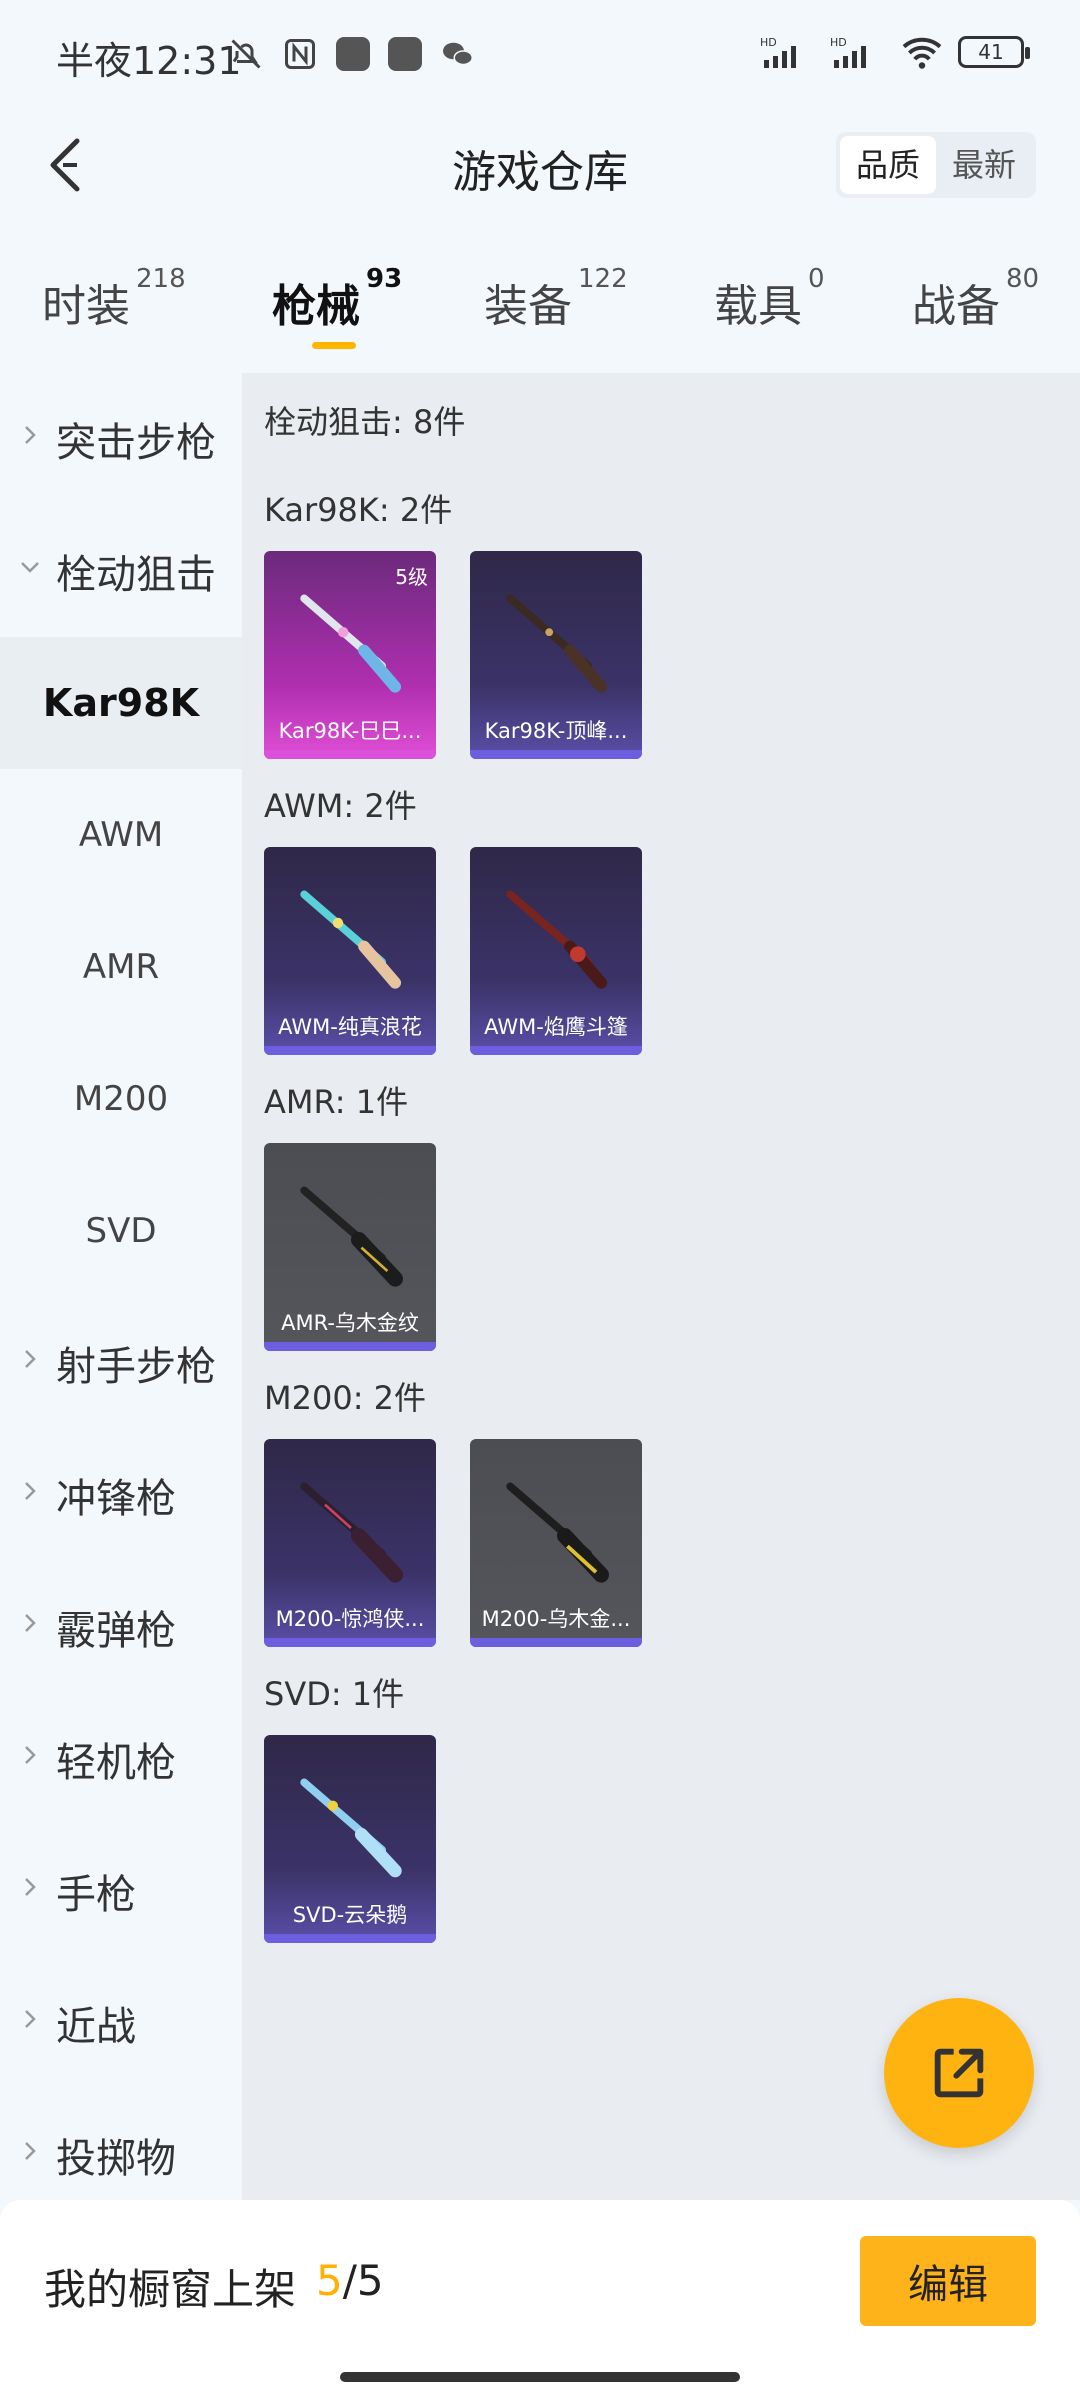 Image resolution: width=1080 pixels, height=2400 pixels. I want to click on status-time: 半夜12:31, so click(149, 61).